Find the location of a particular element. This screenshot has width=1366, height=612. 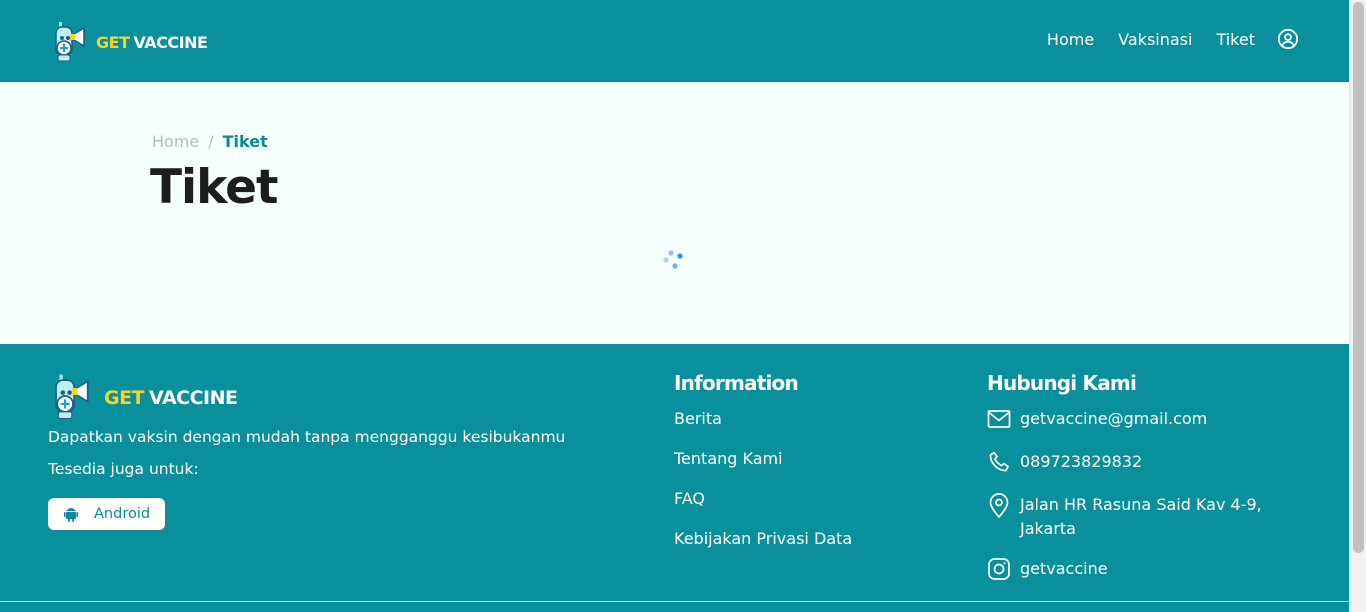

nav-links: Home Vaksinasi Tiket is located at coordinates (1161, 39).